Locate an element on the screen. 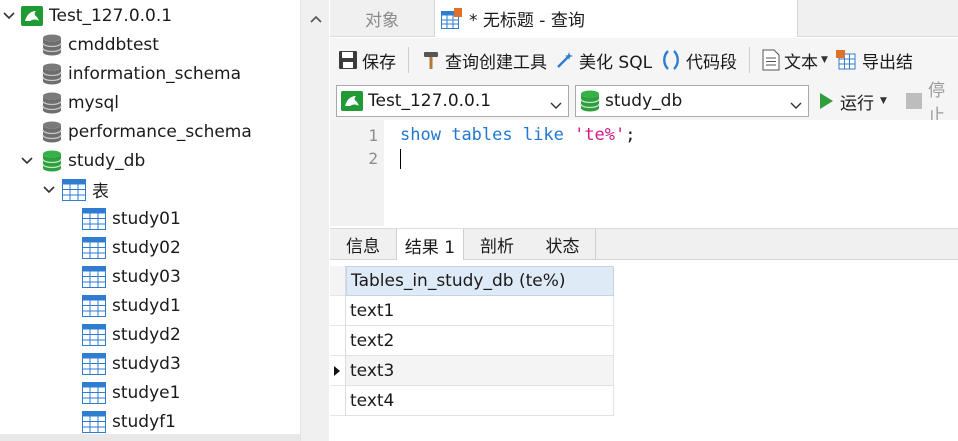  tree-table-item: study03 is located at coordinates (131, 276).